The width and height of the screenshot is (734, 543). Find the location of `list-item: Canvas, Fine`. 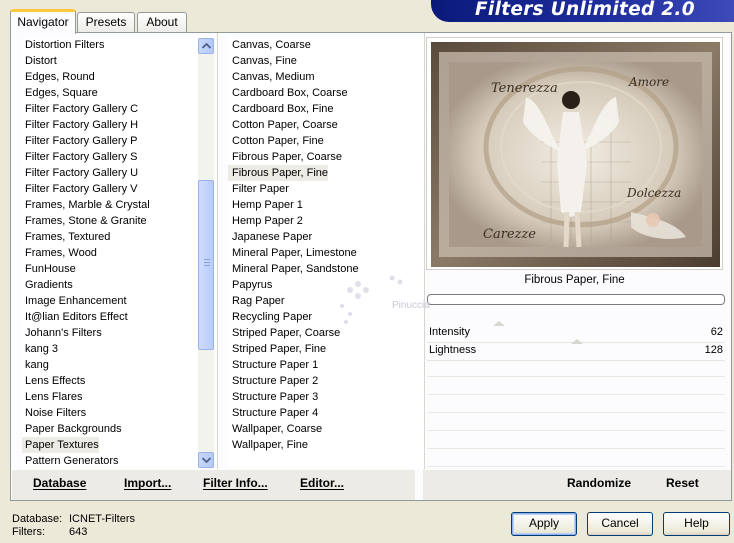

list-item: Canvas, Fine is located at coordinates (262, 61).